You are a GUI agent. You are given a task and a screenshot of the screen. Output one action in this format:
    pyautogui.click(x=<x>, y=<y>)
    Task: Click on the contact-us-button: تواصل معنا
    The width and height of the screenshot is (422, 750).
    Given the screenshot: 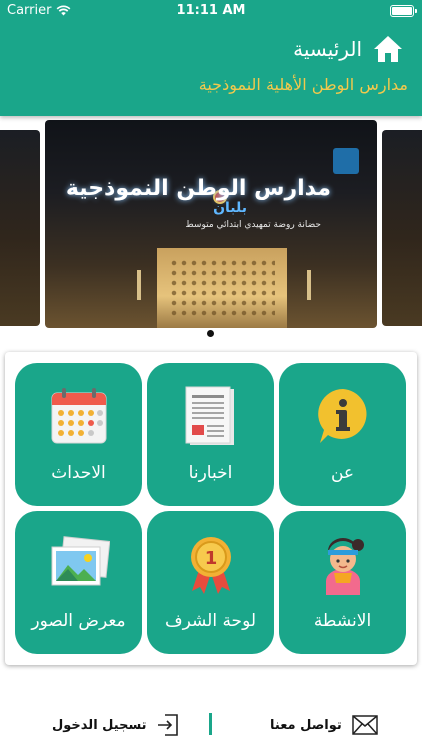 What is the action you would take?
    pyautogui.click(x=324, y=725)
    